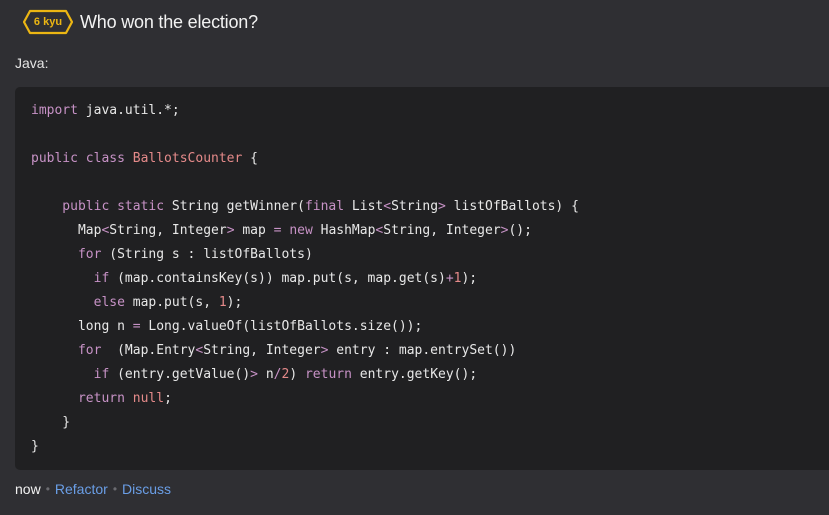 This screenshot has height=515, width=829. Describe the element at coordinates (305, 399) in the screenshot. I see `code-line: return null;` at that location.